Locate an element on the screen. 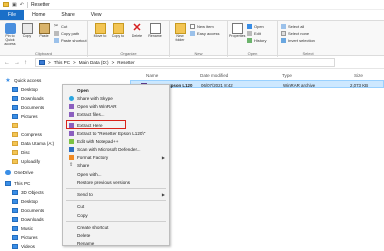  highlight-box is located at coordinates (96, 124).